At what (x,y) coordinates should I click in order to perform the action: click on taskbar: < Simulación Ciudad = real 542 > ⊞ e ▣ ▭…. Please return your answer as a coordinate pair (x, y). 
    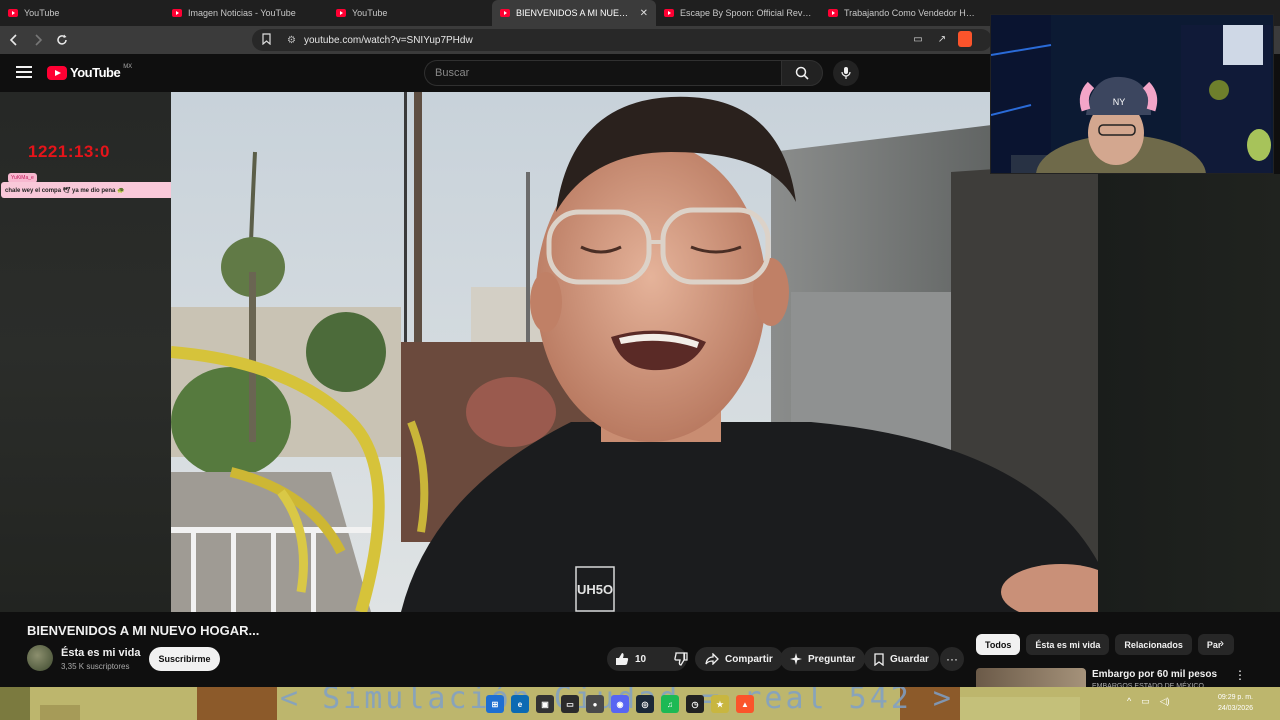
    Looking at the image, I should click on (640, 703).